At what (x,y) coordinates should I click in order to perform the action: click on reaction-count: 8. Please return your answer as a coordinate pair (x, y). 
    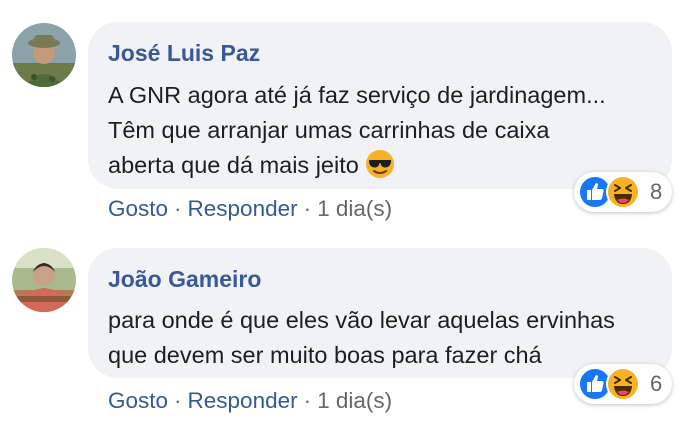
    Looking at the image, I should click on (656, 191).